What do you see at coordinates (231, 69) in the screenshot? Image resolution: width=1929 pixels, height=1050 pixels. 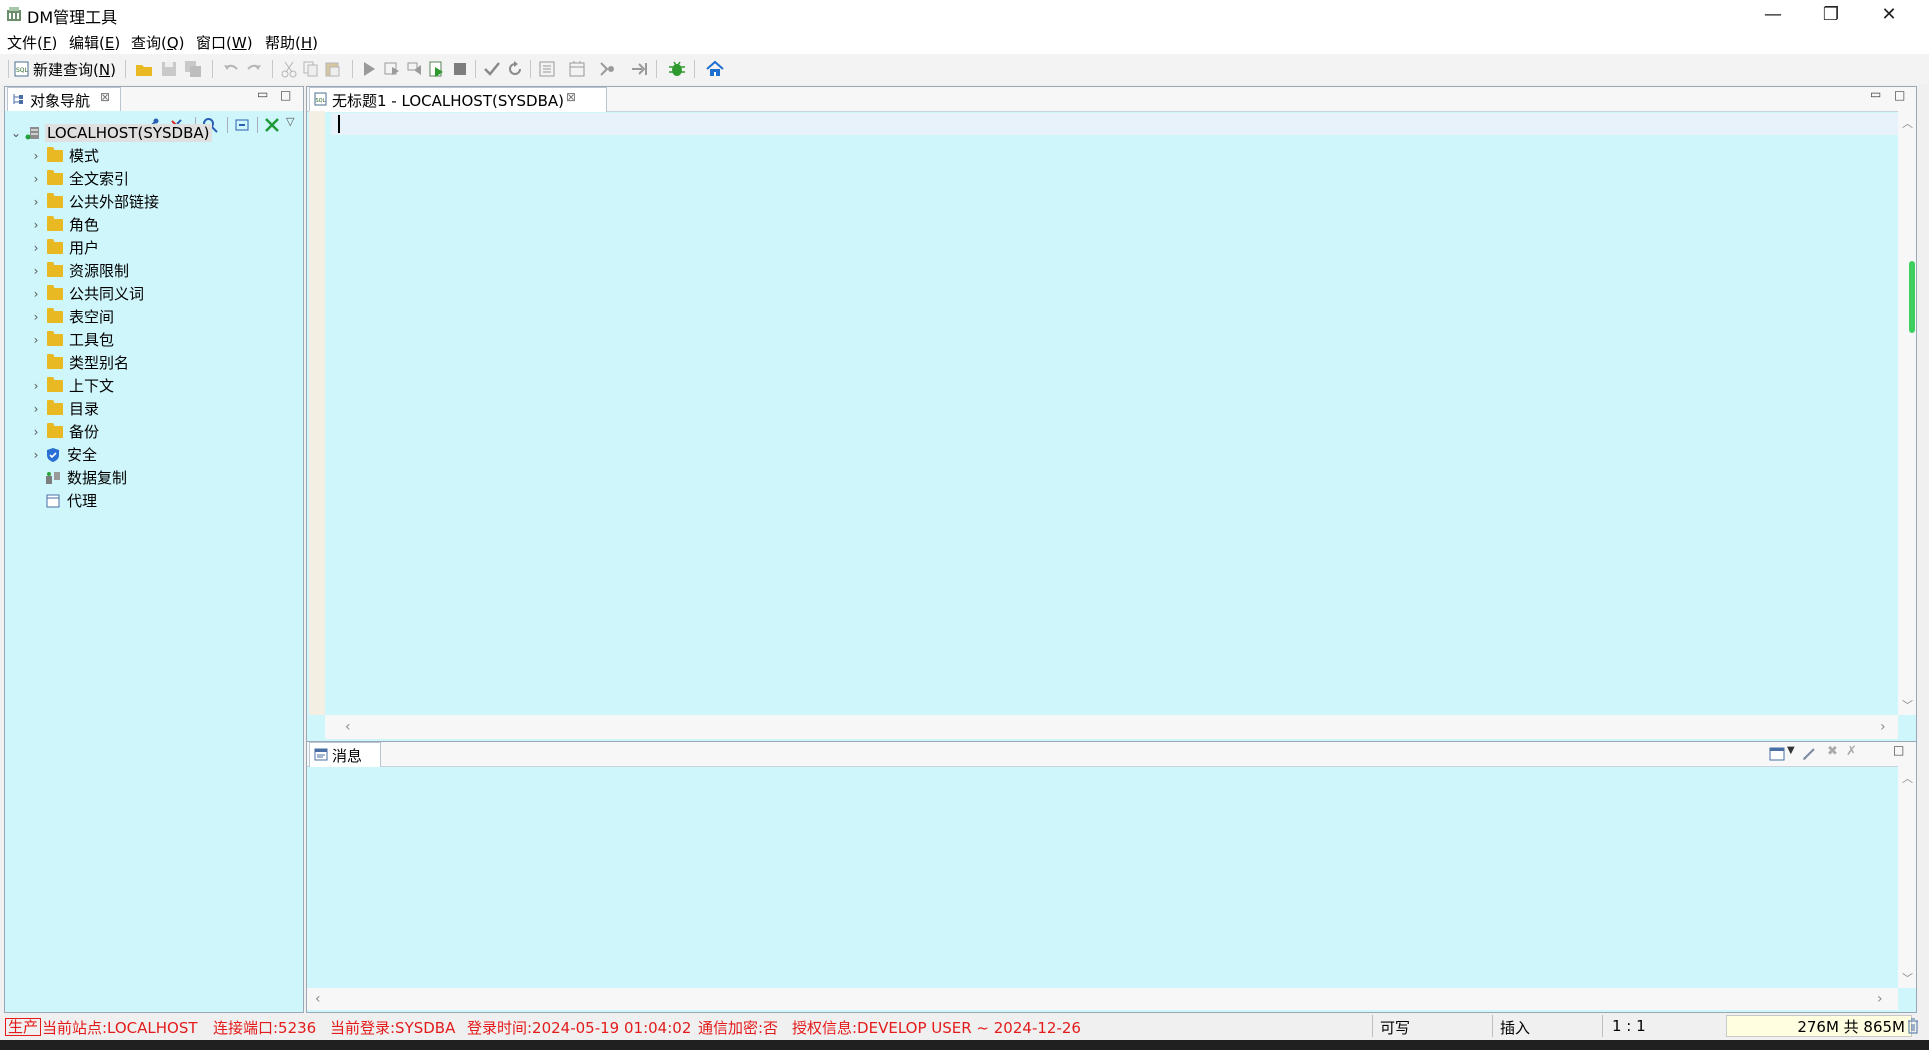 I see `undo-icon` at bounding box center [231, 69].